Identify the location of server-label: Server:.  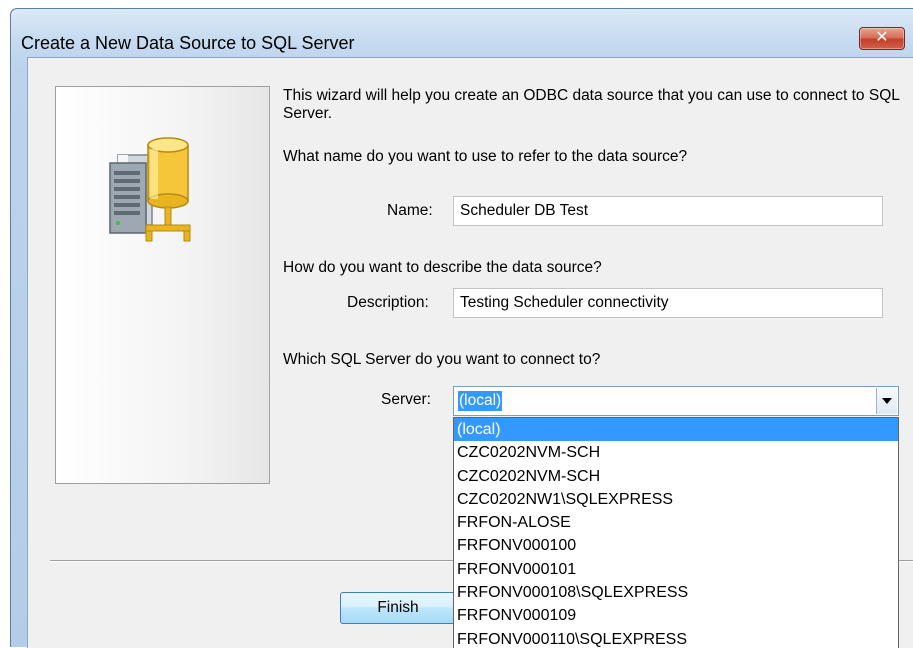
(406, 399).